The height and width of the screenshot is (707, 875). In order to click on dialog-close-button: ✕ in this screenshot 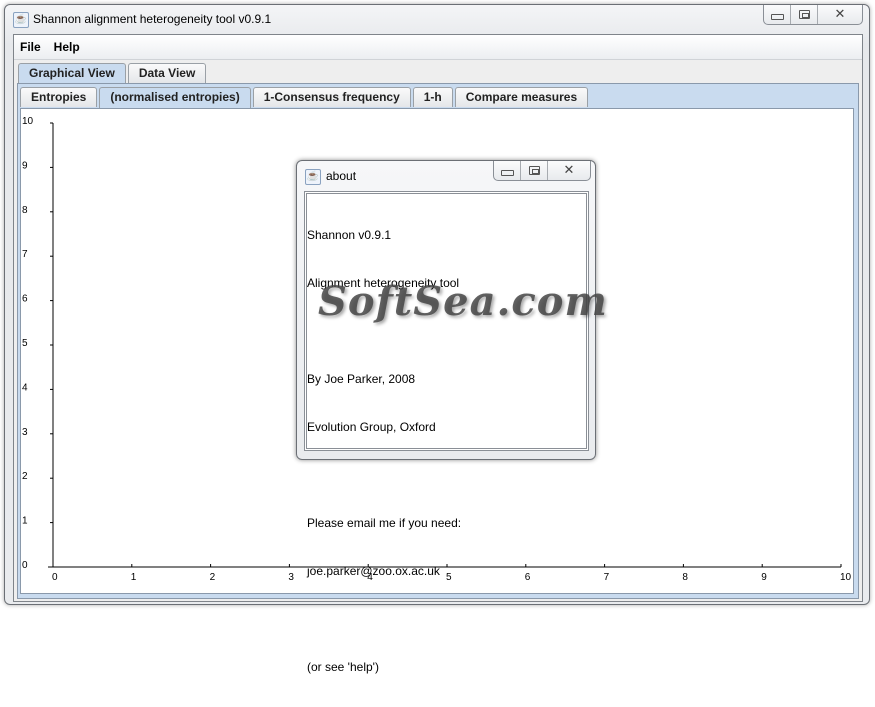, I will do `click(569, 170)`.